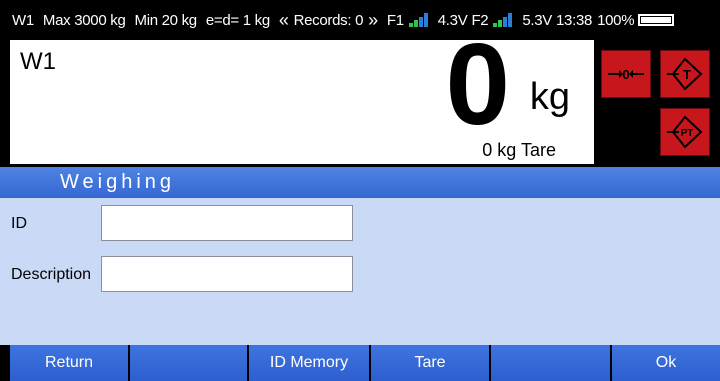 The width and height of the screenshot is (720, 381). Describe the element at coordinates (551, 363) in the screenshot. I see `function-key-5-button` at that location.